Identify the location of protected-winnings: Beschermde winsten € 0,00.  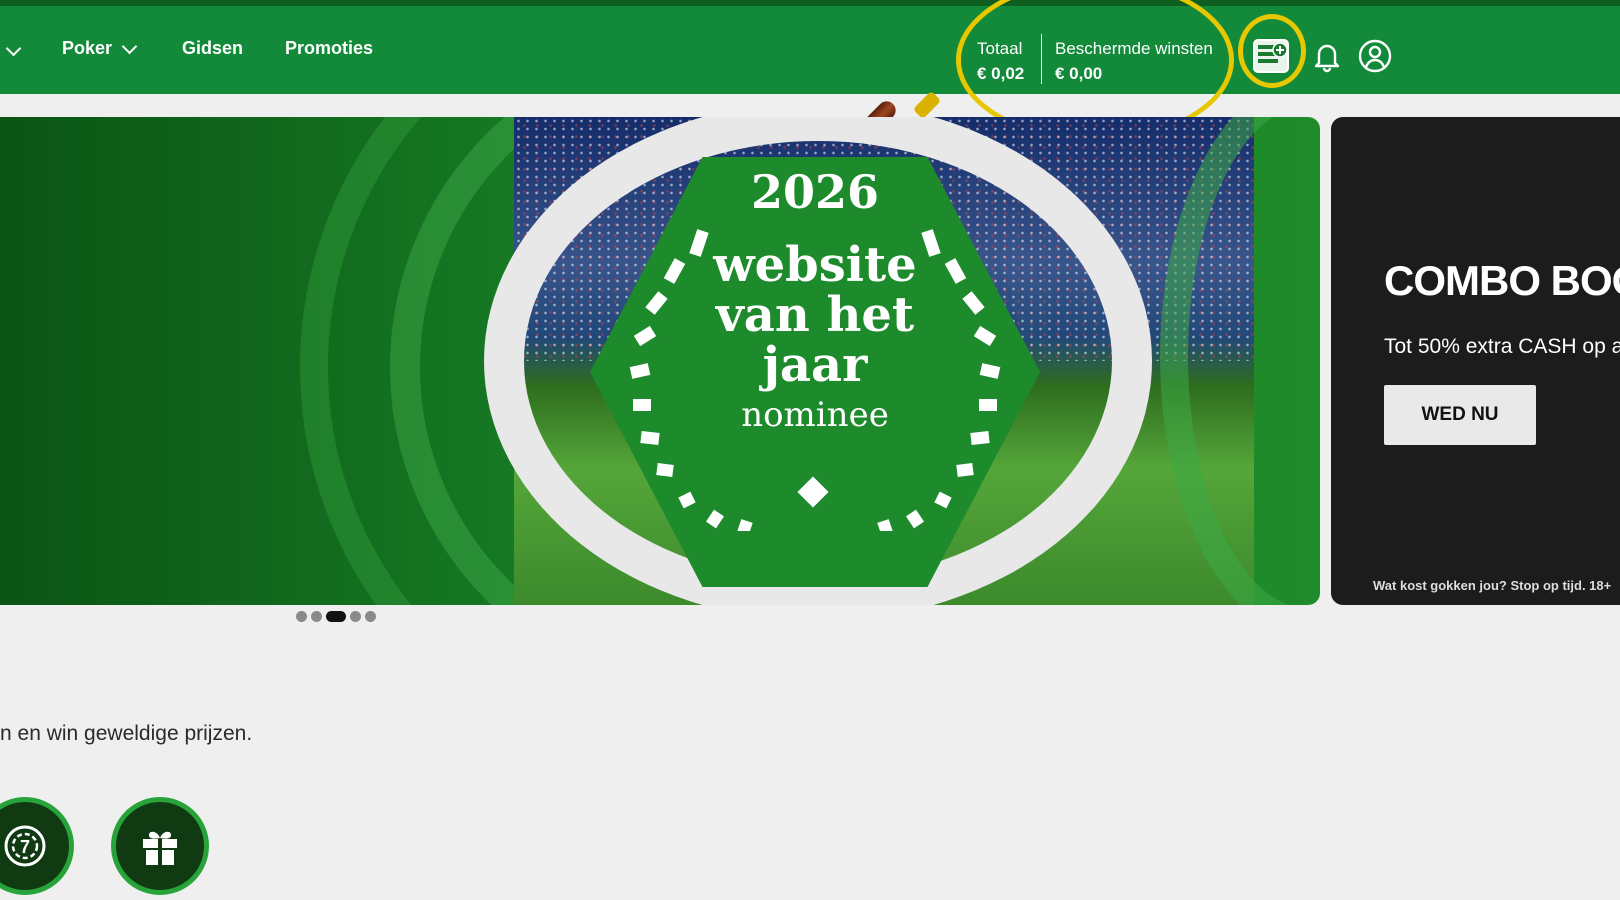
(1134, 61).